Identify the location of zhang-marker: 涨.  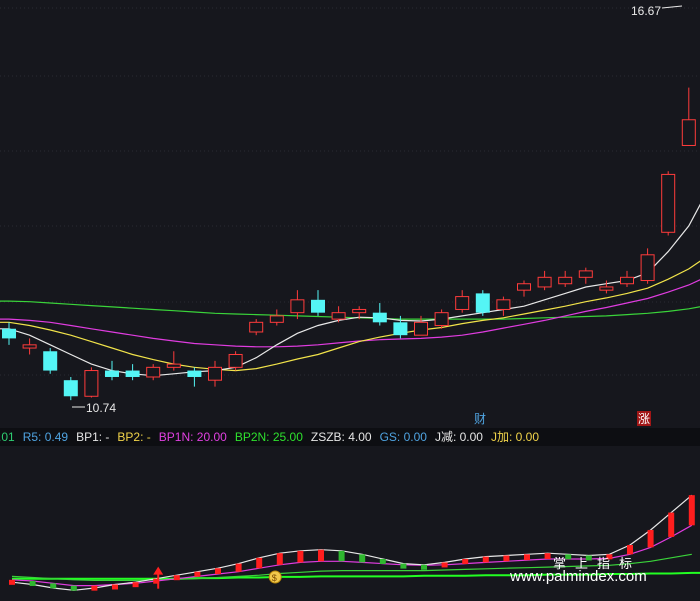
(644, 418).